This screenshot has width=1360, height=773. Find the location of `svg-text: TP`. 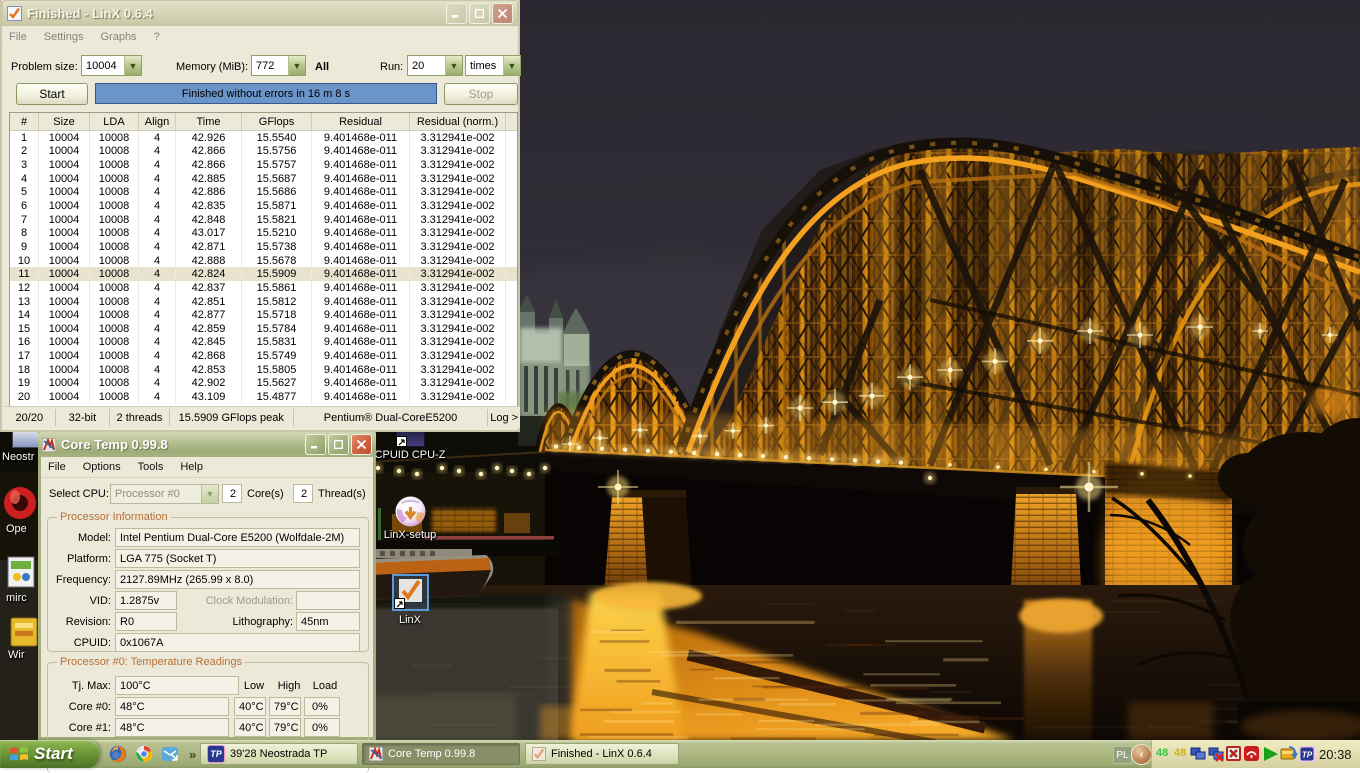

svg-text: TP is located at coordinates (1307, 755).